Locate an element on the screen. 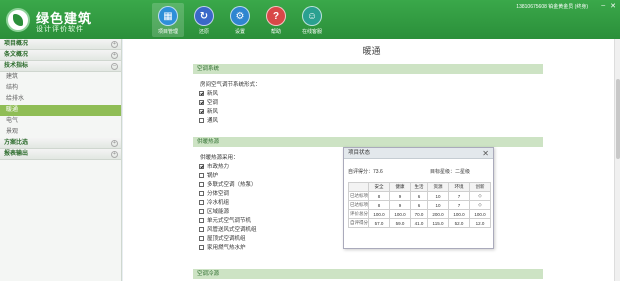 The width and height of the screenshot is (620, 281). sidebar-item-architecture: 建筑 is located at coordinates (60, 77).